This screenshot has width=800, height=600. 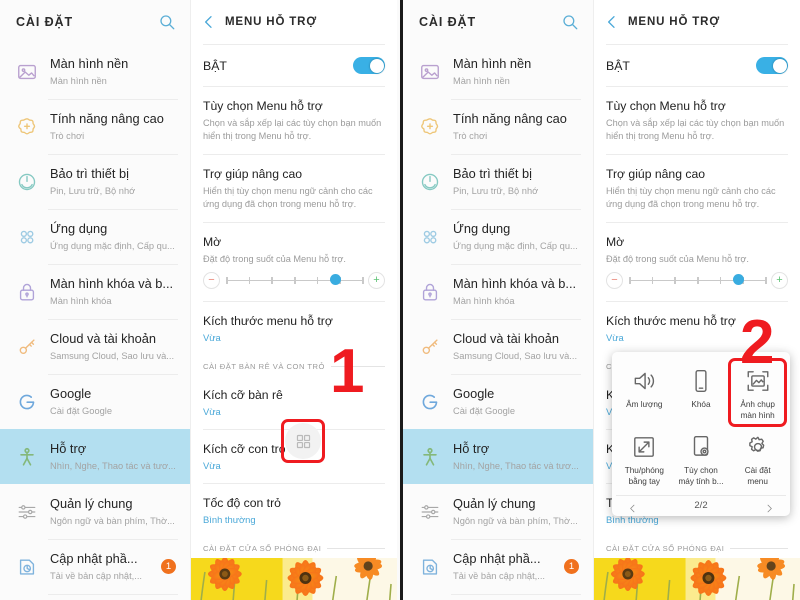 What do you see at coordinates (294, 510) in the screenshot?
I see `row-pointer-speed: Tốc độ con trỏ Bình thường` at bounding box center [294, 510].